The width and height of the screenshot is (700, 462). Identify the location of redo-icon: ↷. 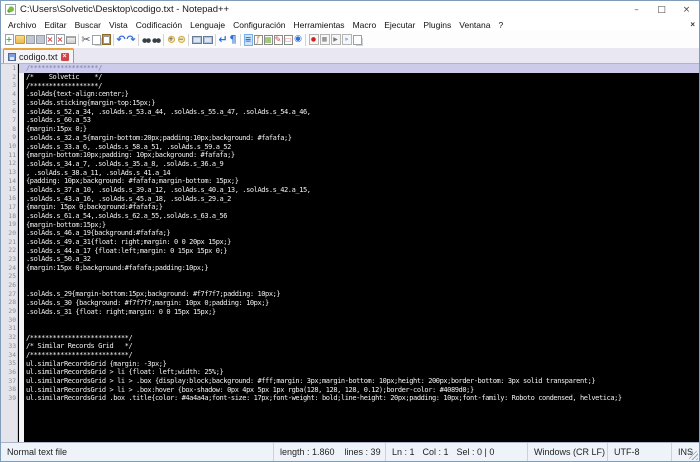
(130, 40).